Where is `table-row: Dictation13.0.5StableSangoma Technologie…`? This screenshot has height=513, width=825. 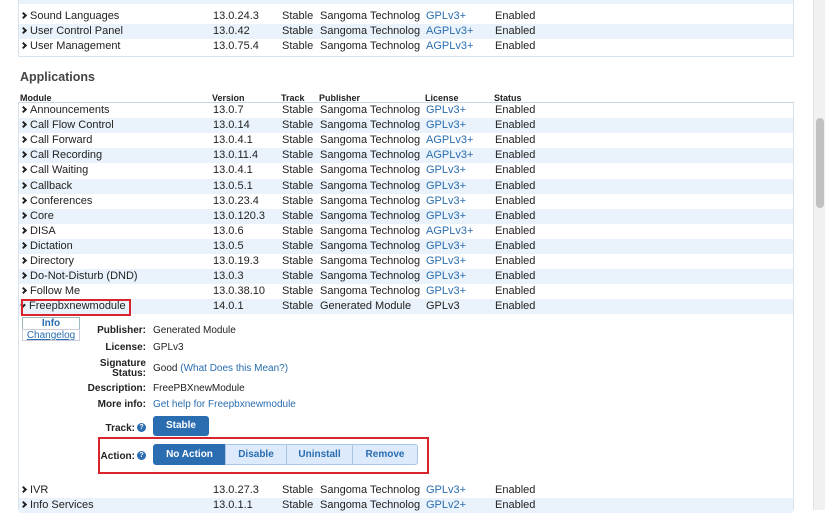
table-row: Dictation13.0.5StableSangoma Technologie… is located at coordinates (406, 246).